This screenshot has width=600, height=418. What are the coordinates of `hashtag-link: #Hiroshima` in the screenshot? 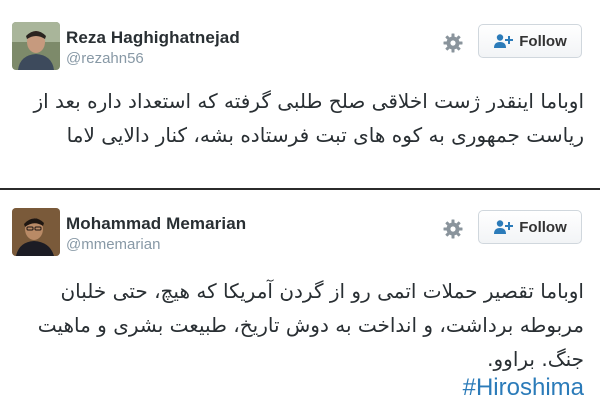 It's located at (523, 388).